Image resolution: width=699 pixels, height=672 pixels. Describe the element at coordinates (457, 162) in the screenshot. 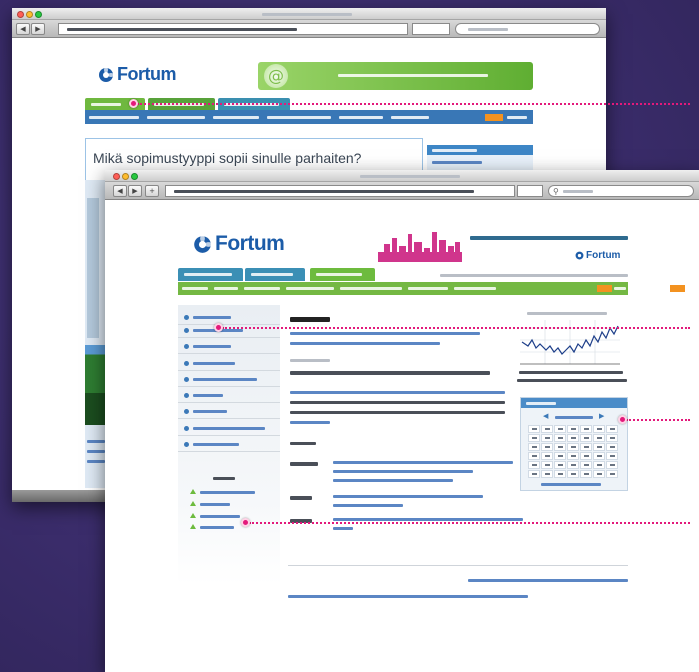

I see `info-box-link` at that location.